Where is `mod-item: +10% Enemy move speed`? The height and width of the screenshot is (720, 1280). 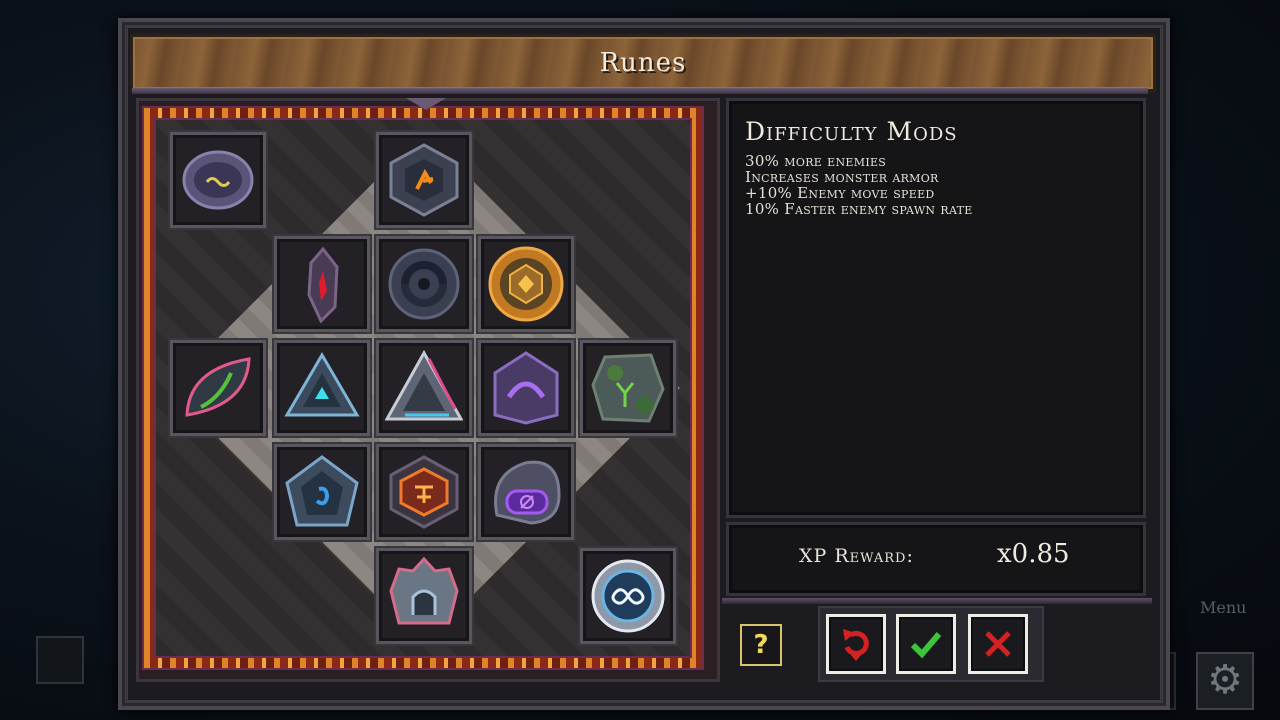
mod-item: +10% Enemy move speed is located at coordinates (840, 193).